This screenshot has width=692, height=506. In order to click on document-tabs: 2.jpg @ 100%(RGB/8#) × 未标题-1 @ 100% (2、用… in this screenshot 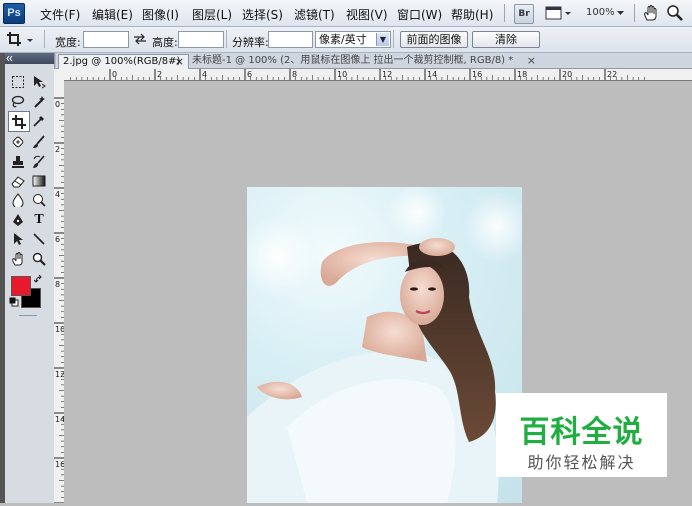, I will do `click(374, 61)`.